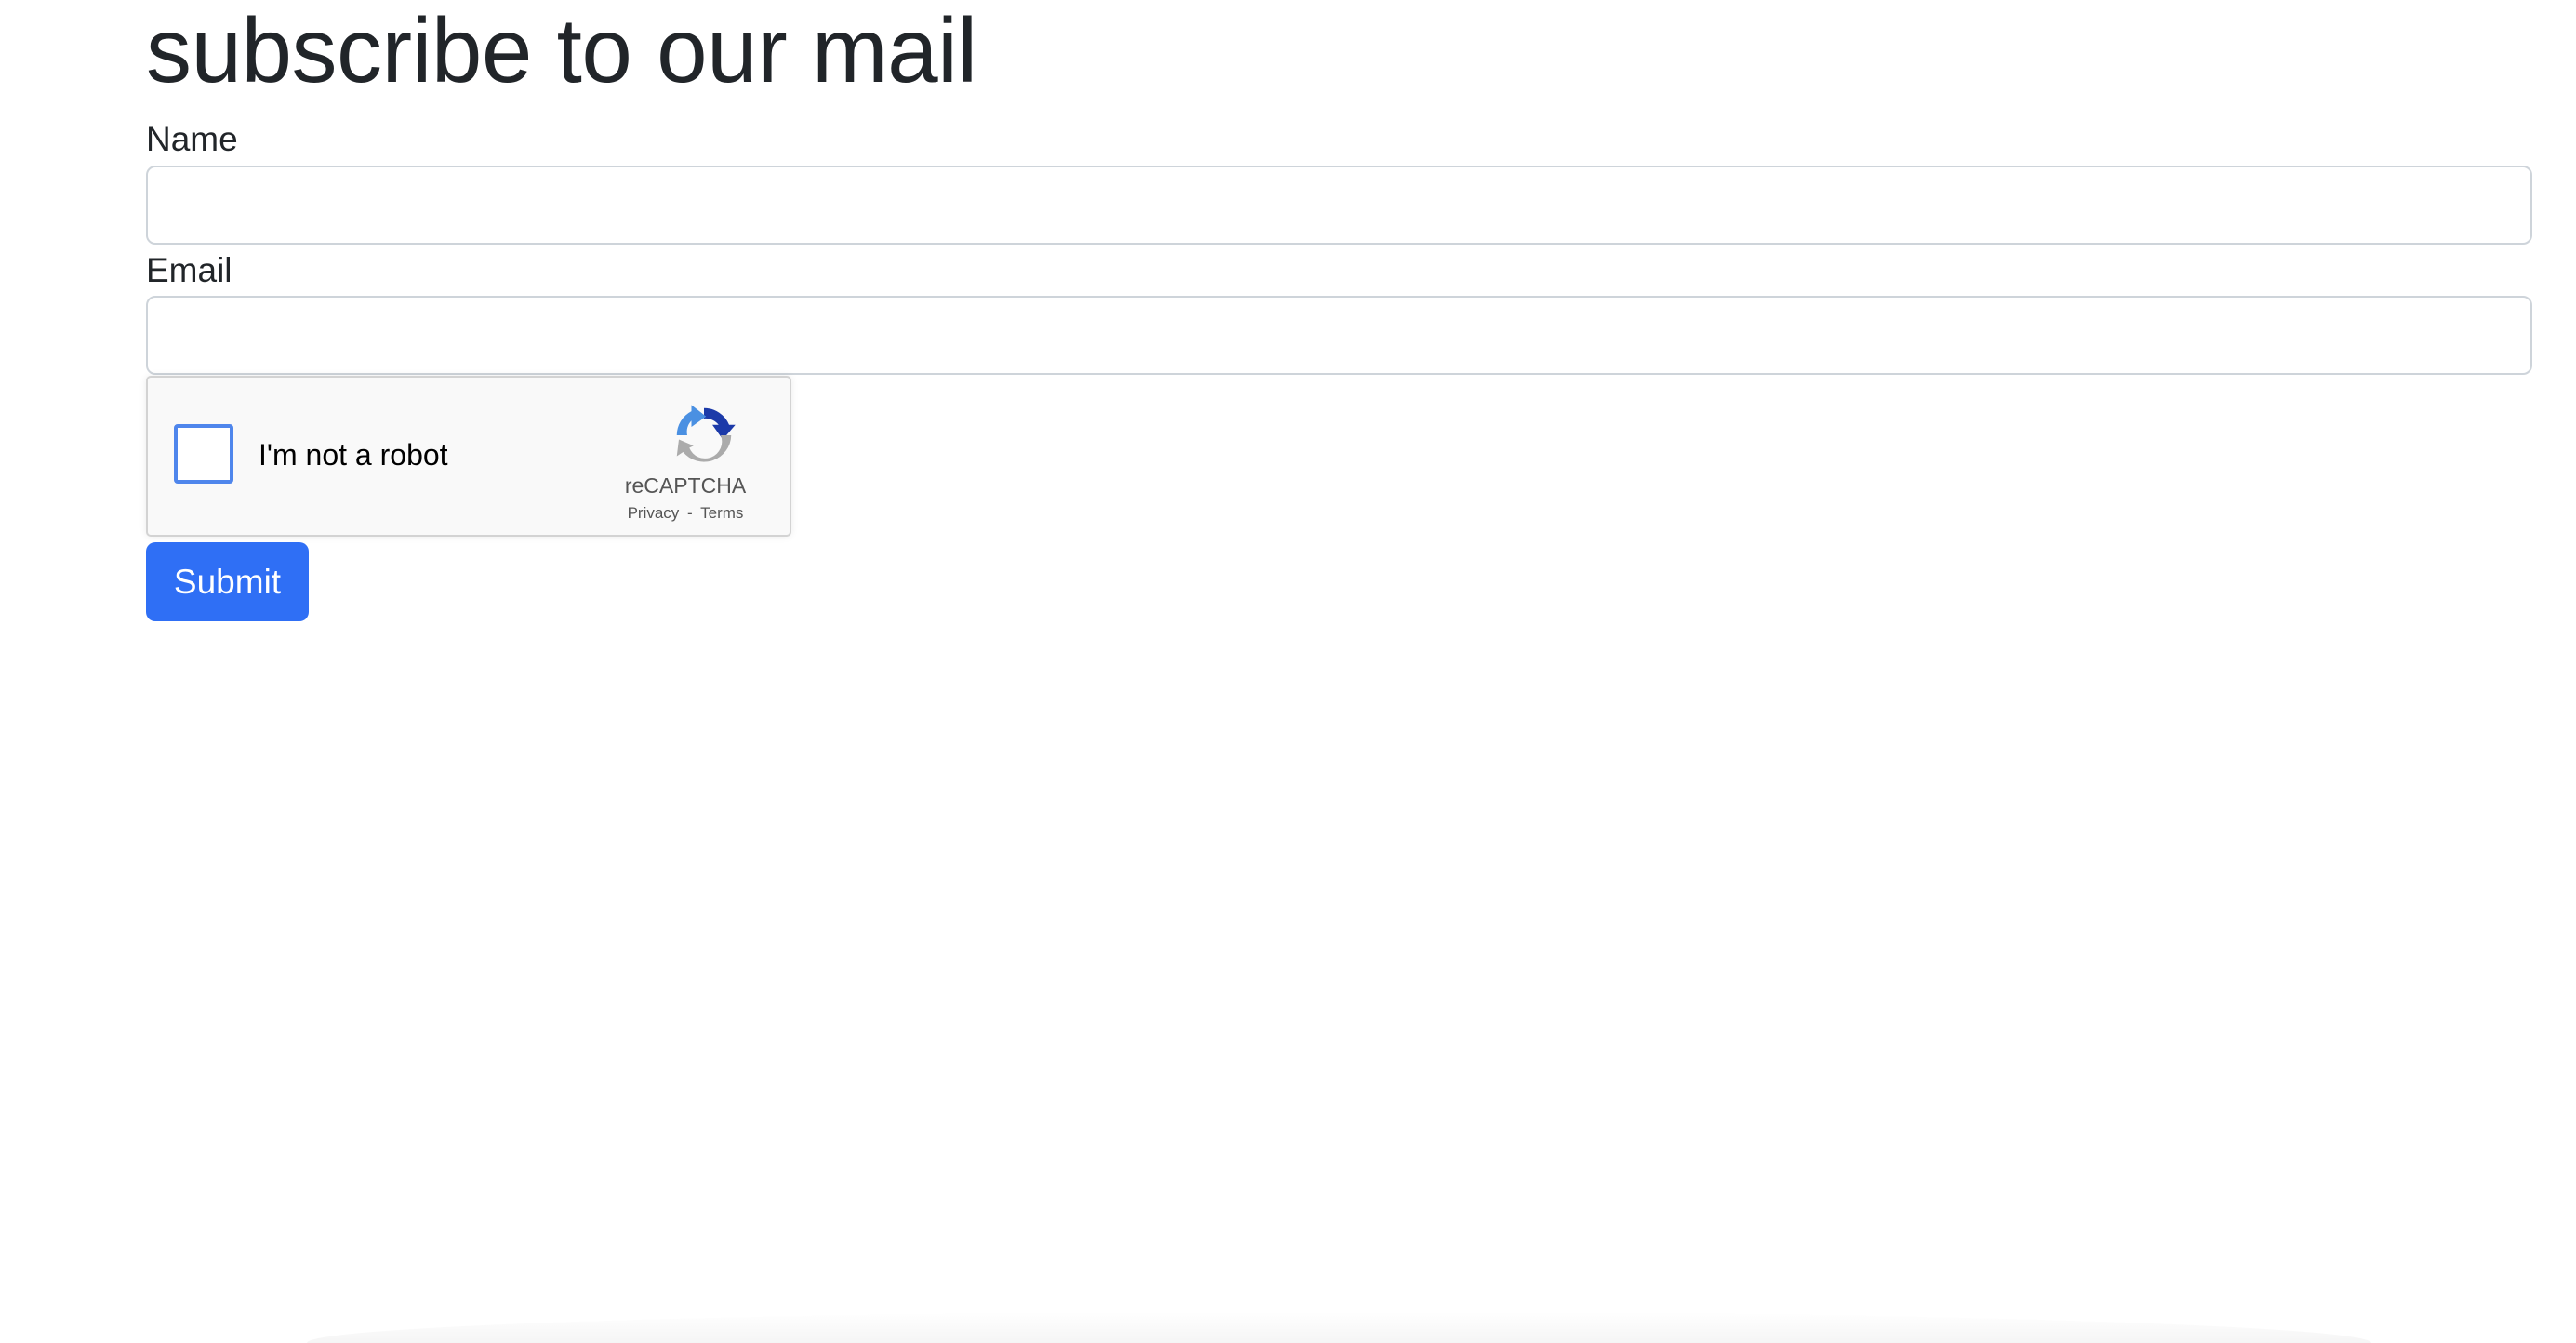 This screenshot has height=1343, width=2576. I want to click on submit-button: Submit, so click(227, 581).